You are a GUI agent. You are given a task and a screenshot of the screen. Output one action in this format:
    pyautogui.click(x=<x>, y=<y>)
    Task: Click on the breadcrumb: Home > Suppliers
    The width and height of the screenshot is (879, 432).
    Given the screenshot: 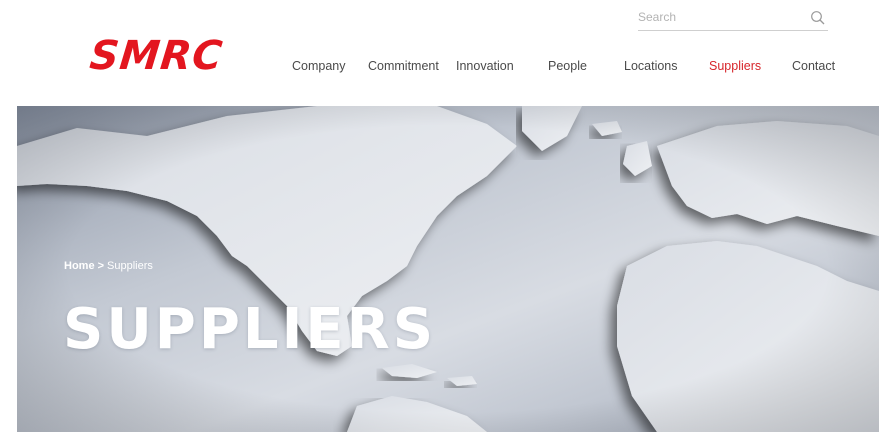 What is the action you would take?
    pyautogui.click(x=108, y=266)
    